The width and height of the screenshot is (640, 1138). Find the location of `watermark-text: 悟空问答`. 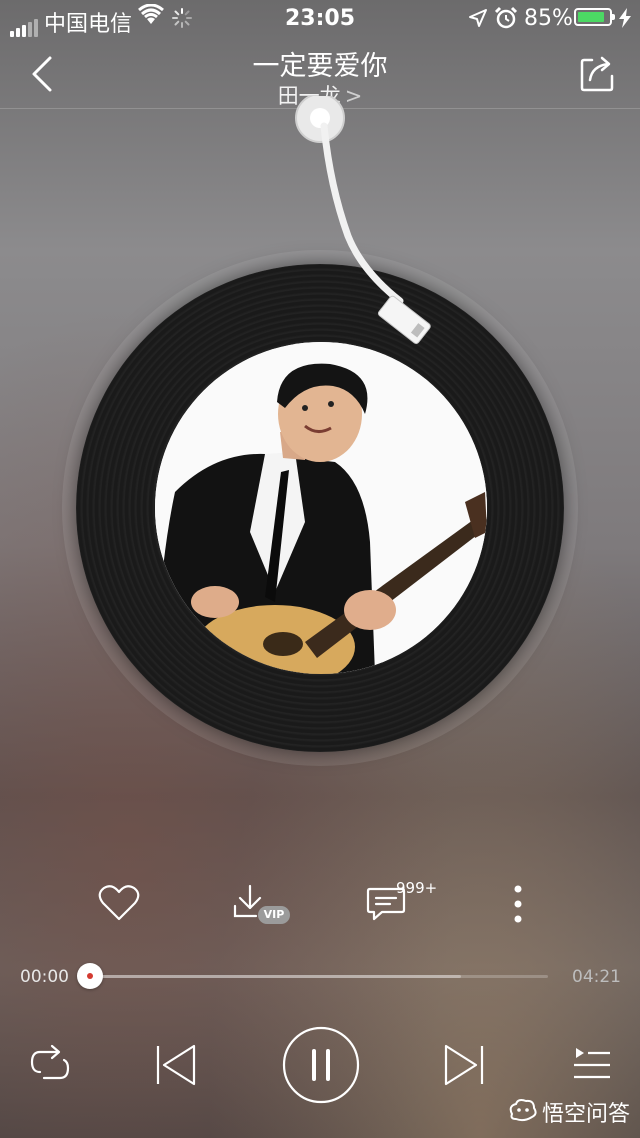

watermark-text: 悟空问答 is located at coordinates (586, 1114).